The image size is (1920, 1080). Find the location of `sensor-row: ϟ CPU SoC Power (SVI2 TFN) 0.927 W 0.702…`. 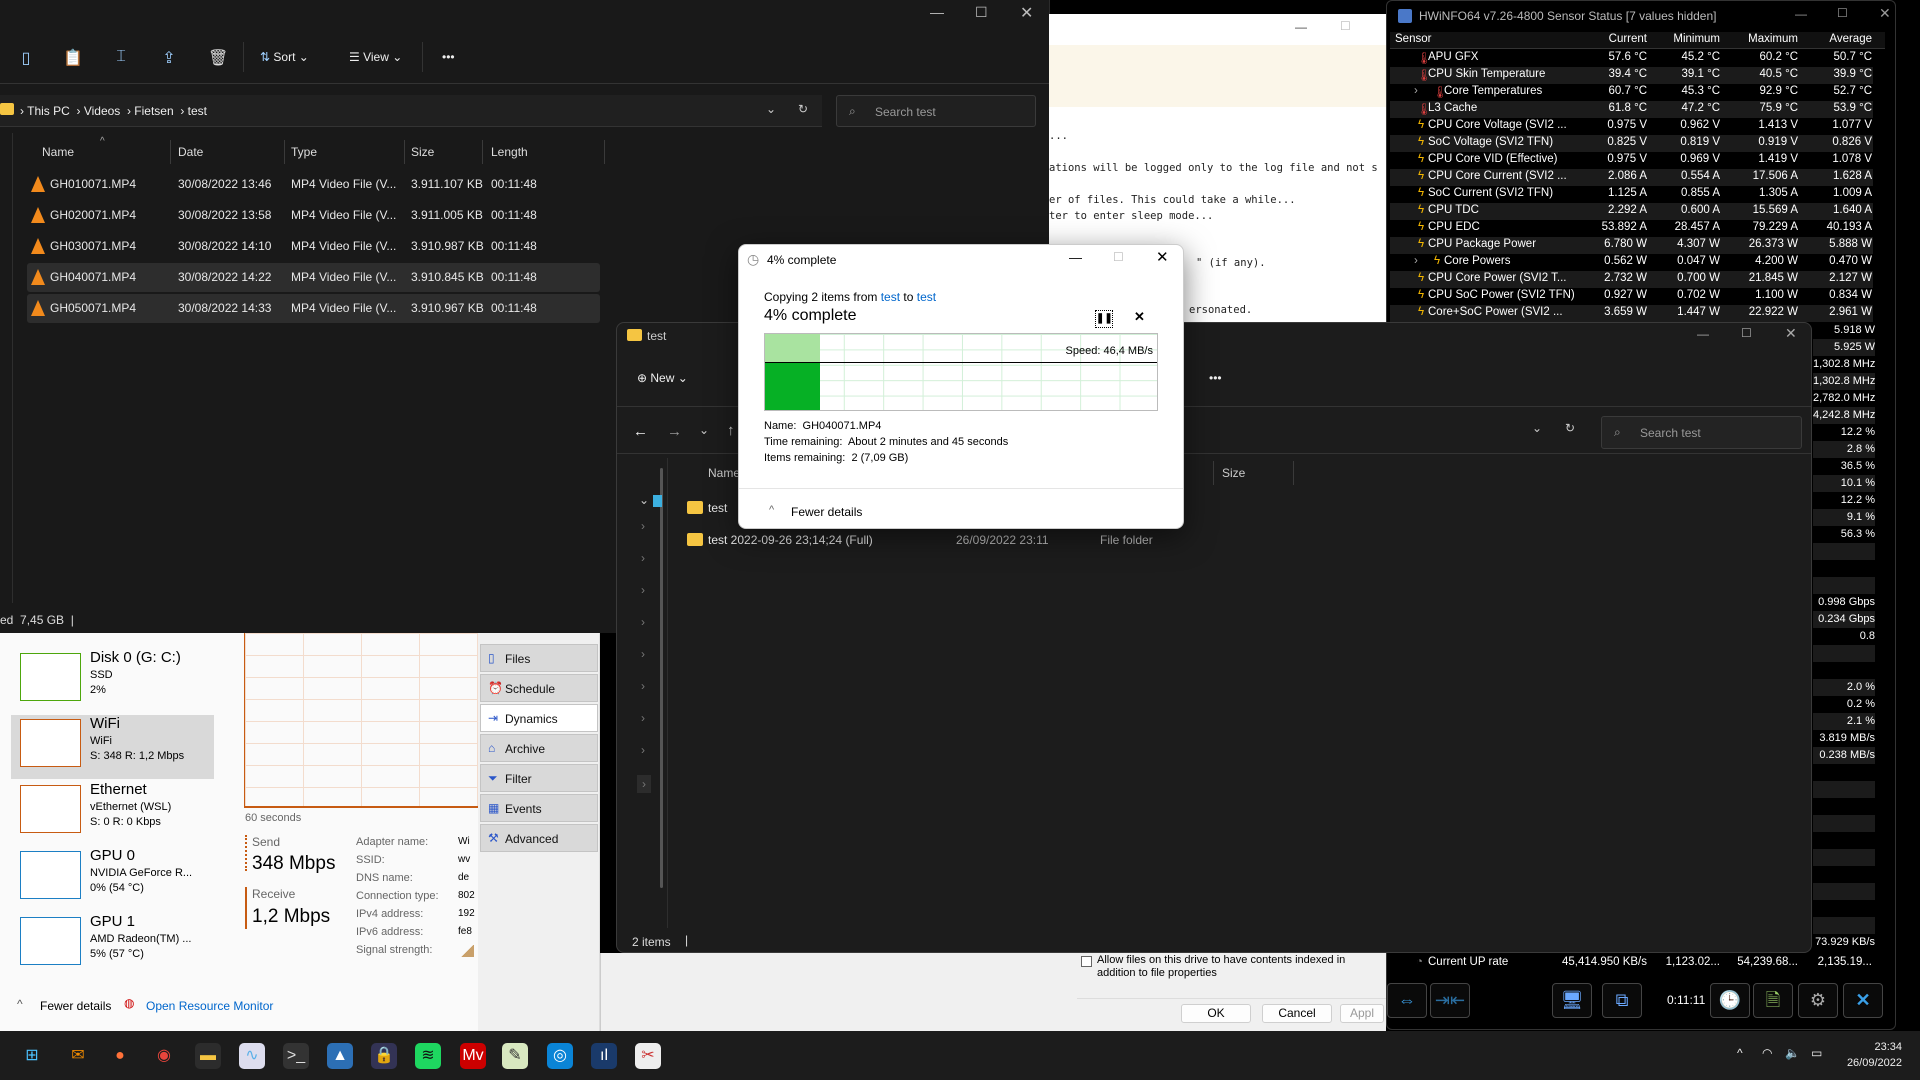

sensor-row: ϟ CPU SoC Power (SVI2 TFN) 0.927 W 0.702… is located at coordinates (1631, 296).